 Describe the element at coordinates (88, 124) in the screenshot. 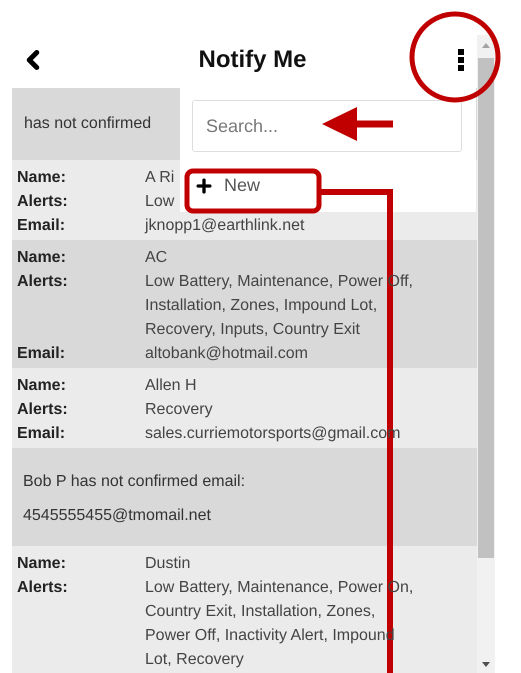

I see `unconfirmed-text: has not confirmed` at that location.